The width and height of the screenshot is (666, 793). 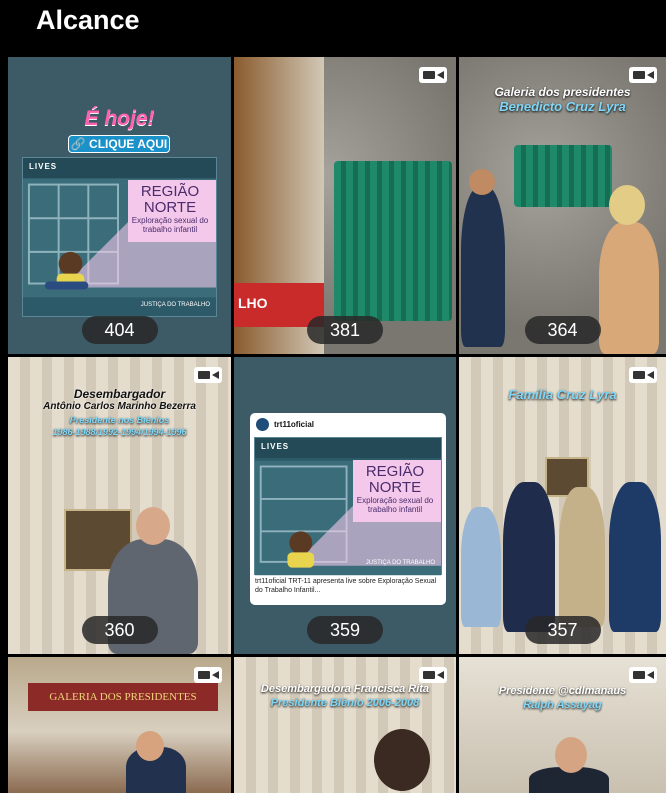 I want to click on hoje-heading: É hoje!, so click(x=119, y=118).